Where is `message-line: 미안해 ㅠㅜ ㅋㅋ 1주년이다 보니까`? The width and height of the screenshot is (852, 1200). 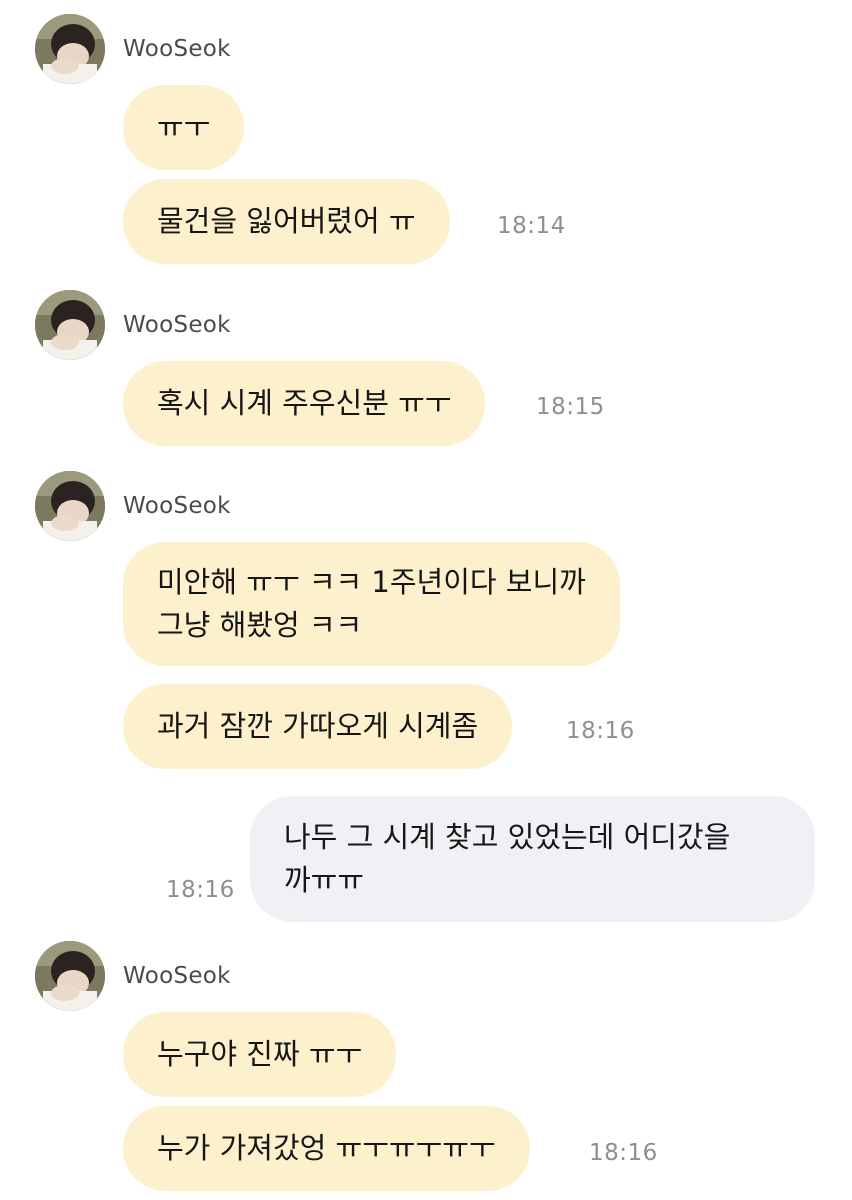
message-line: 미안해 ㅠㅜ ㅋㅋ 1주년이다 보니까 is located at coordinates (371, 582).